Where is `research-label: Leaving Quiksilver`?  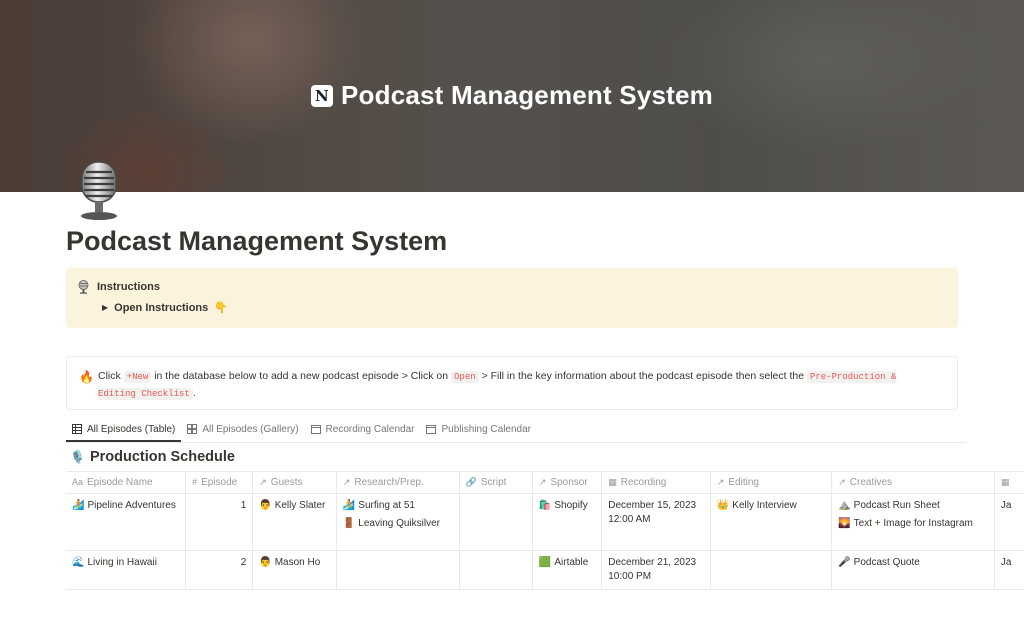
research-label: Leaving Quiksilver is located at coordinates (399, 523).